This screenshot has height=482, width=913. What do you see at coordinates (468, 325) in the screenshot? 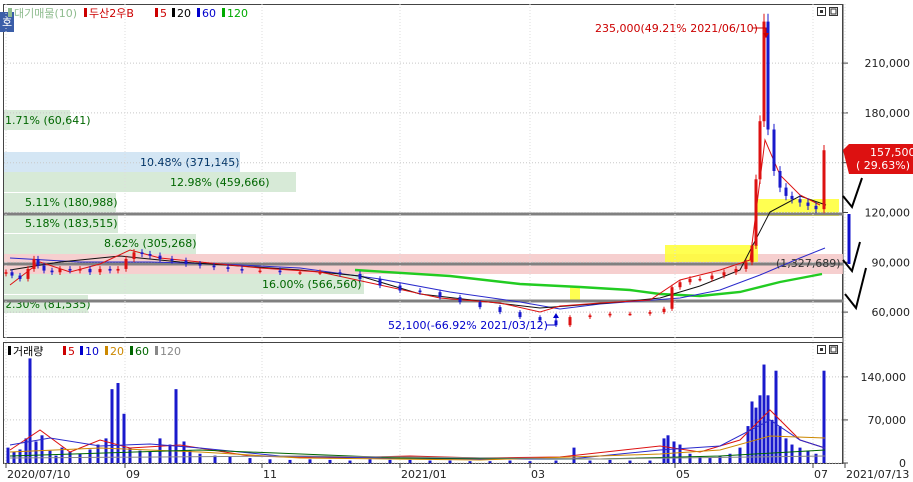
I see `low-annotation: 52,100(-66.92% 2021/03/12)` at bounding box center [468, 325].